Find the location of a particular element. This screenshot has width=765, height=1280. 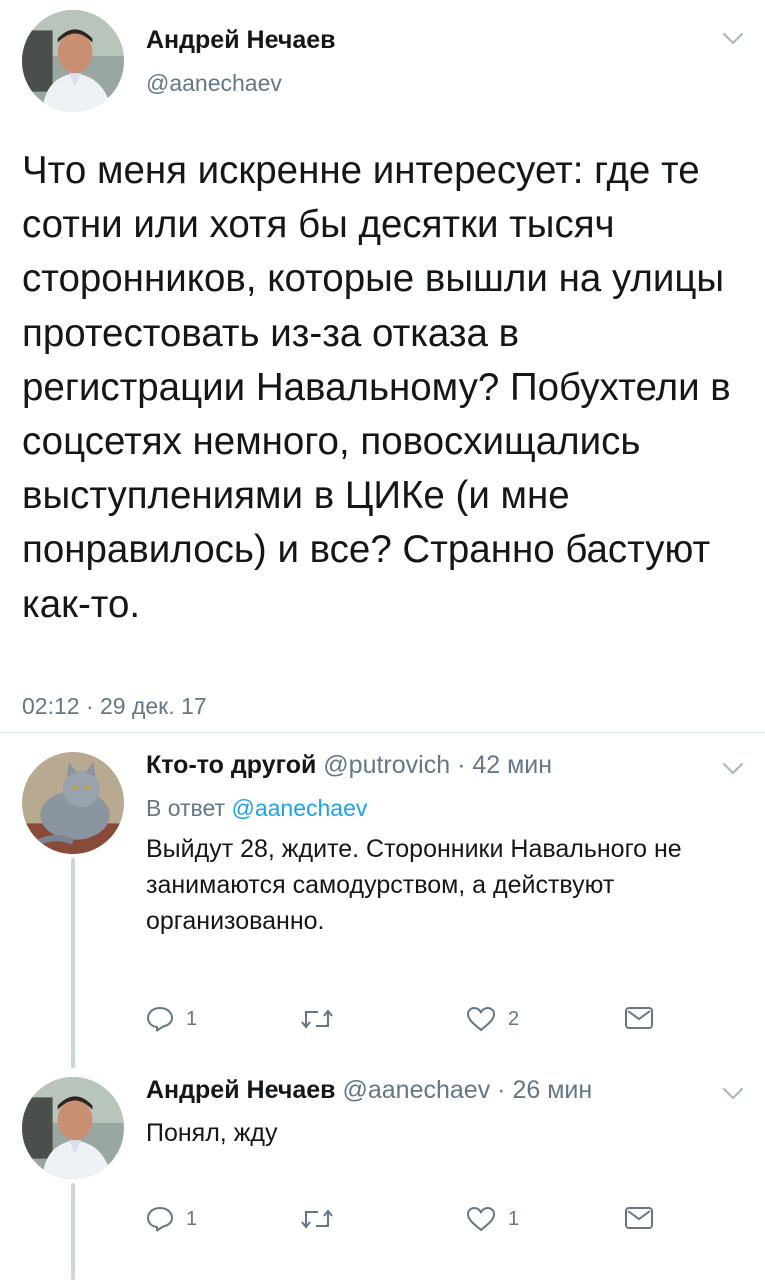

author-avatar is located at coordinates (73, 61).